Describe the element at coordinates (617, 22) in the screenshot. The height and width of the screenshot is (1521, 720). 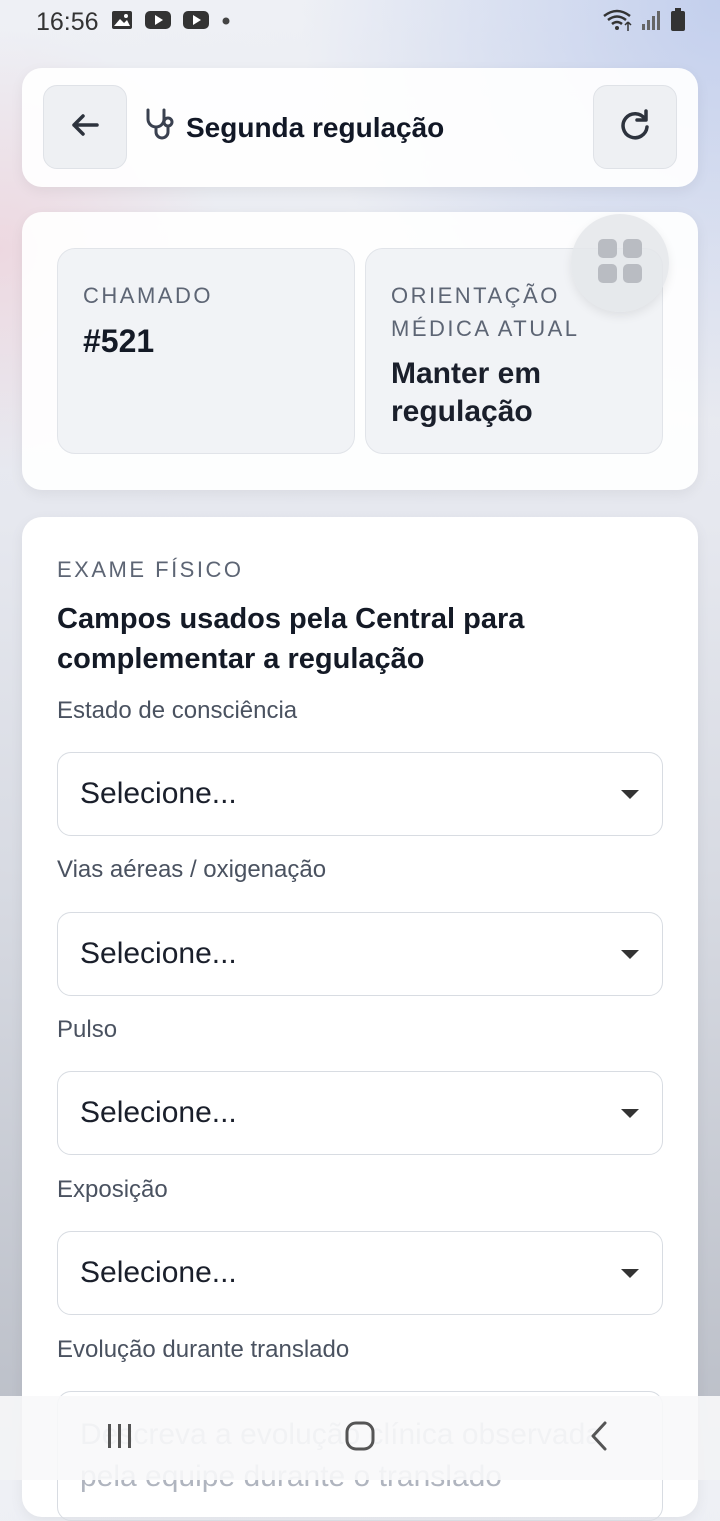
I see `wifi-icon` at that location.